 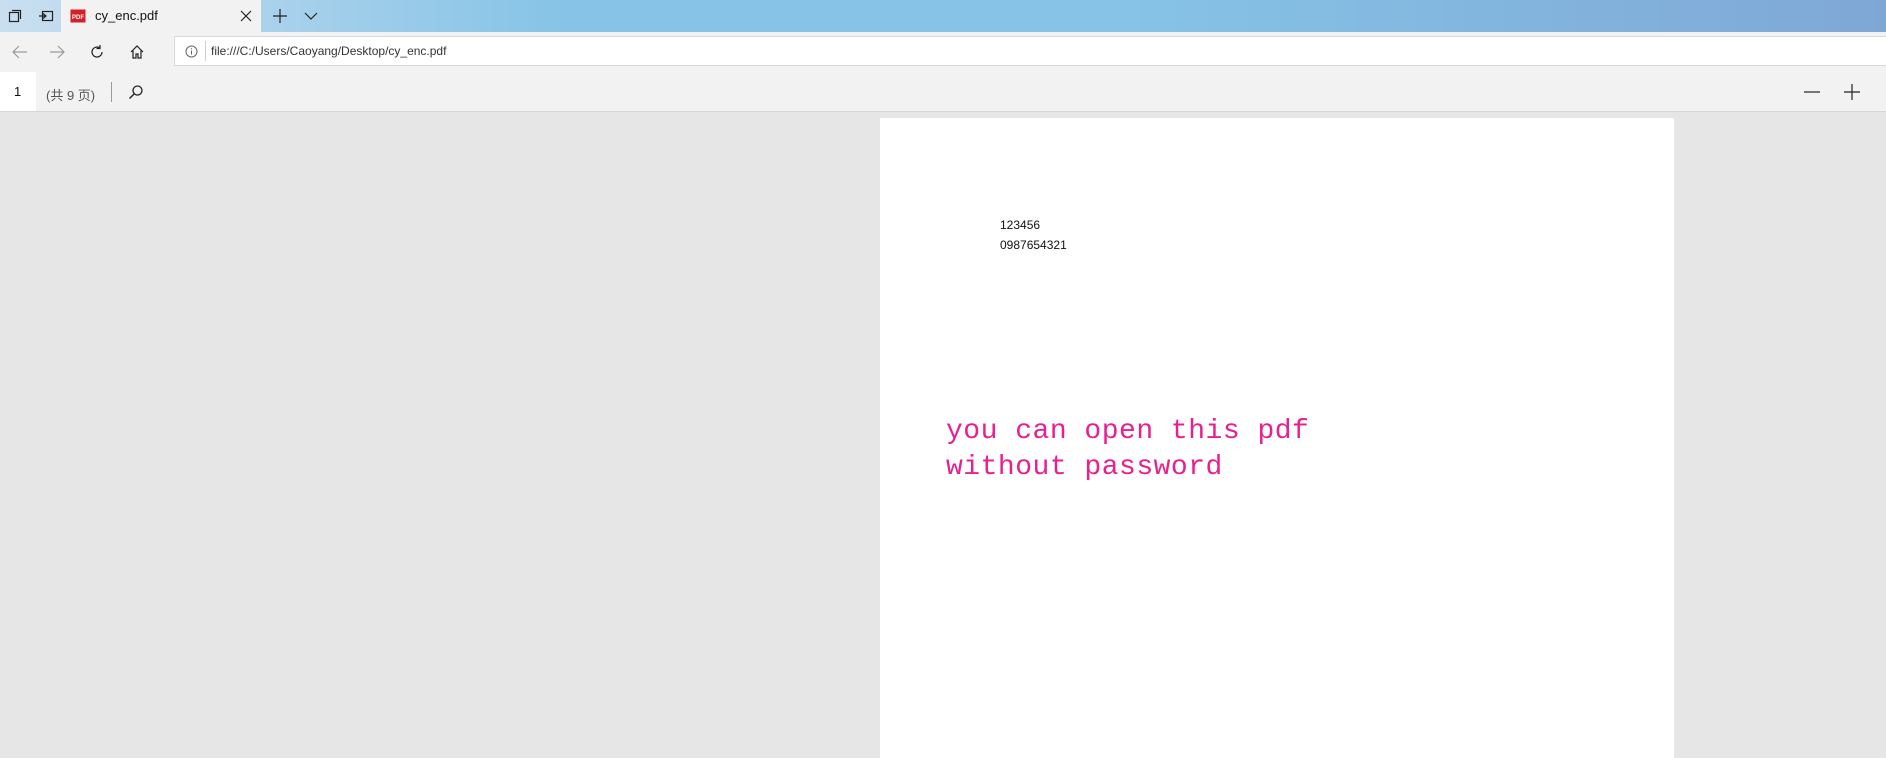 What do you see at coordinates (14, 16) in the screenshot?
I see `tabs-aside-icon` at bounding box center [14, 16].